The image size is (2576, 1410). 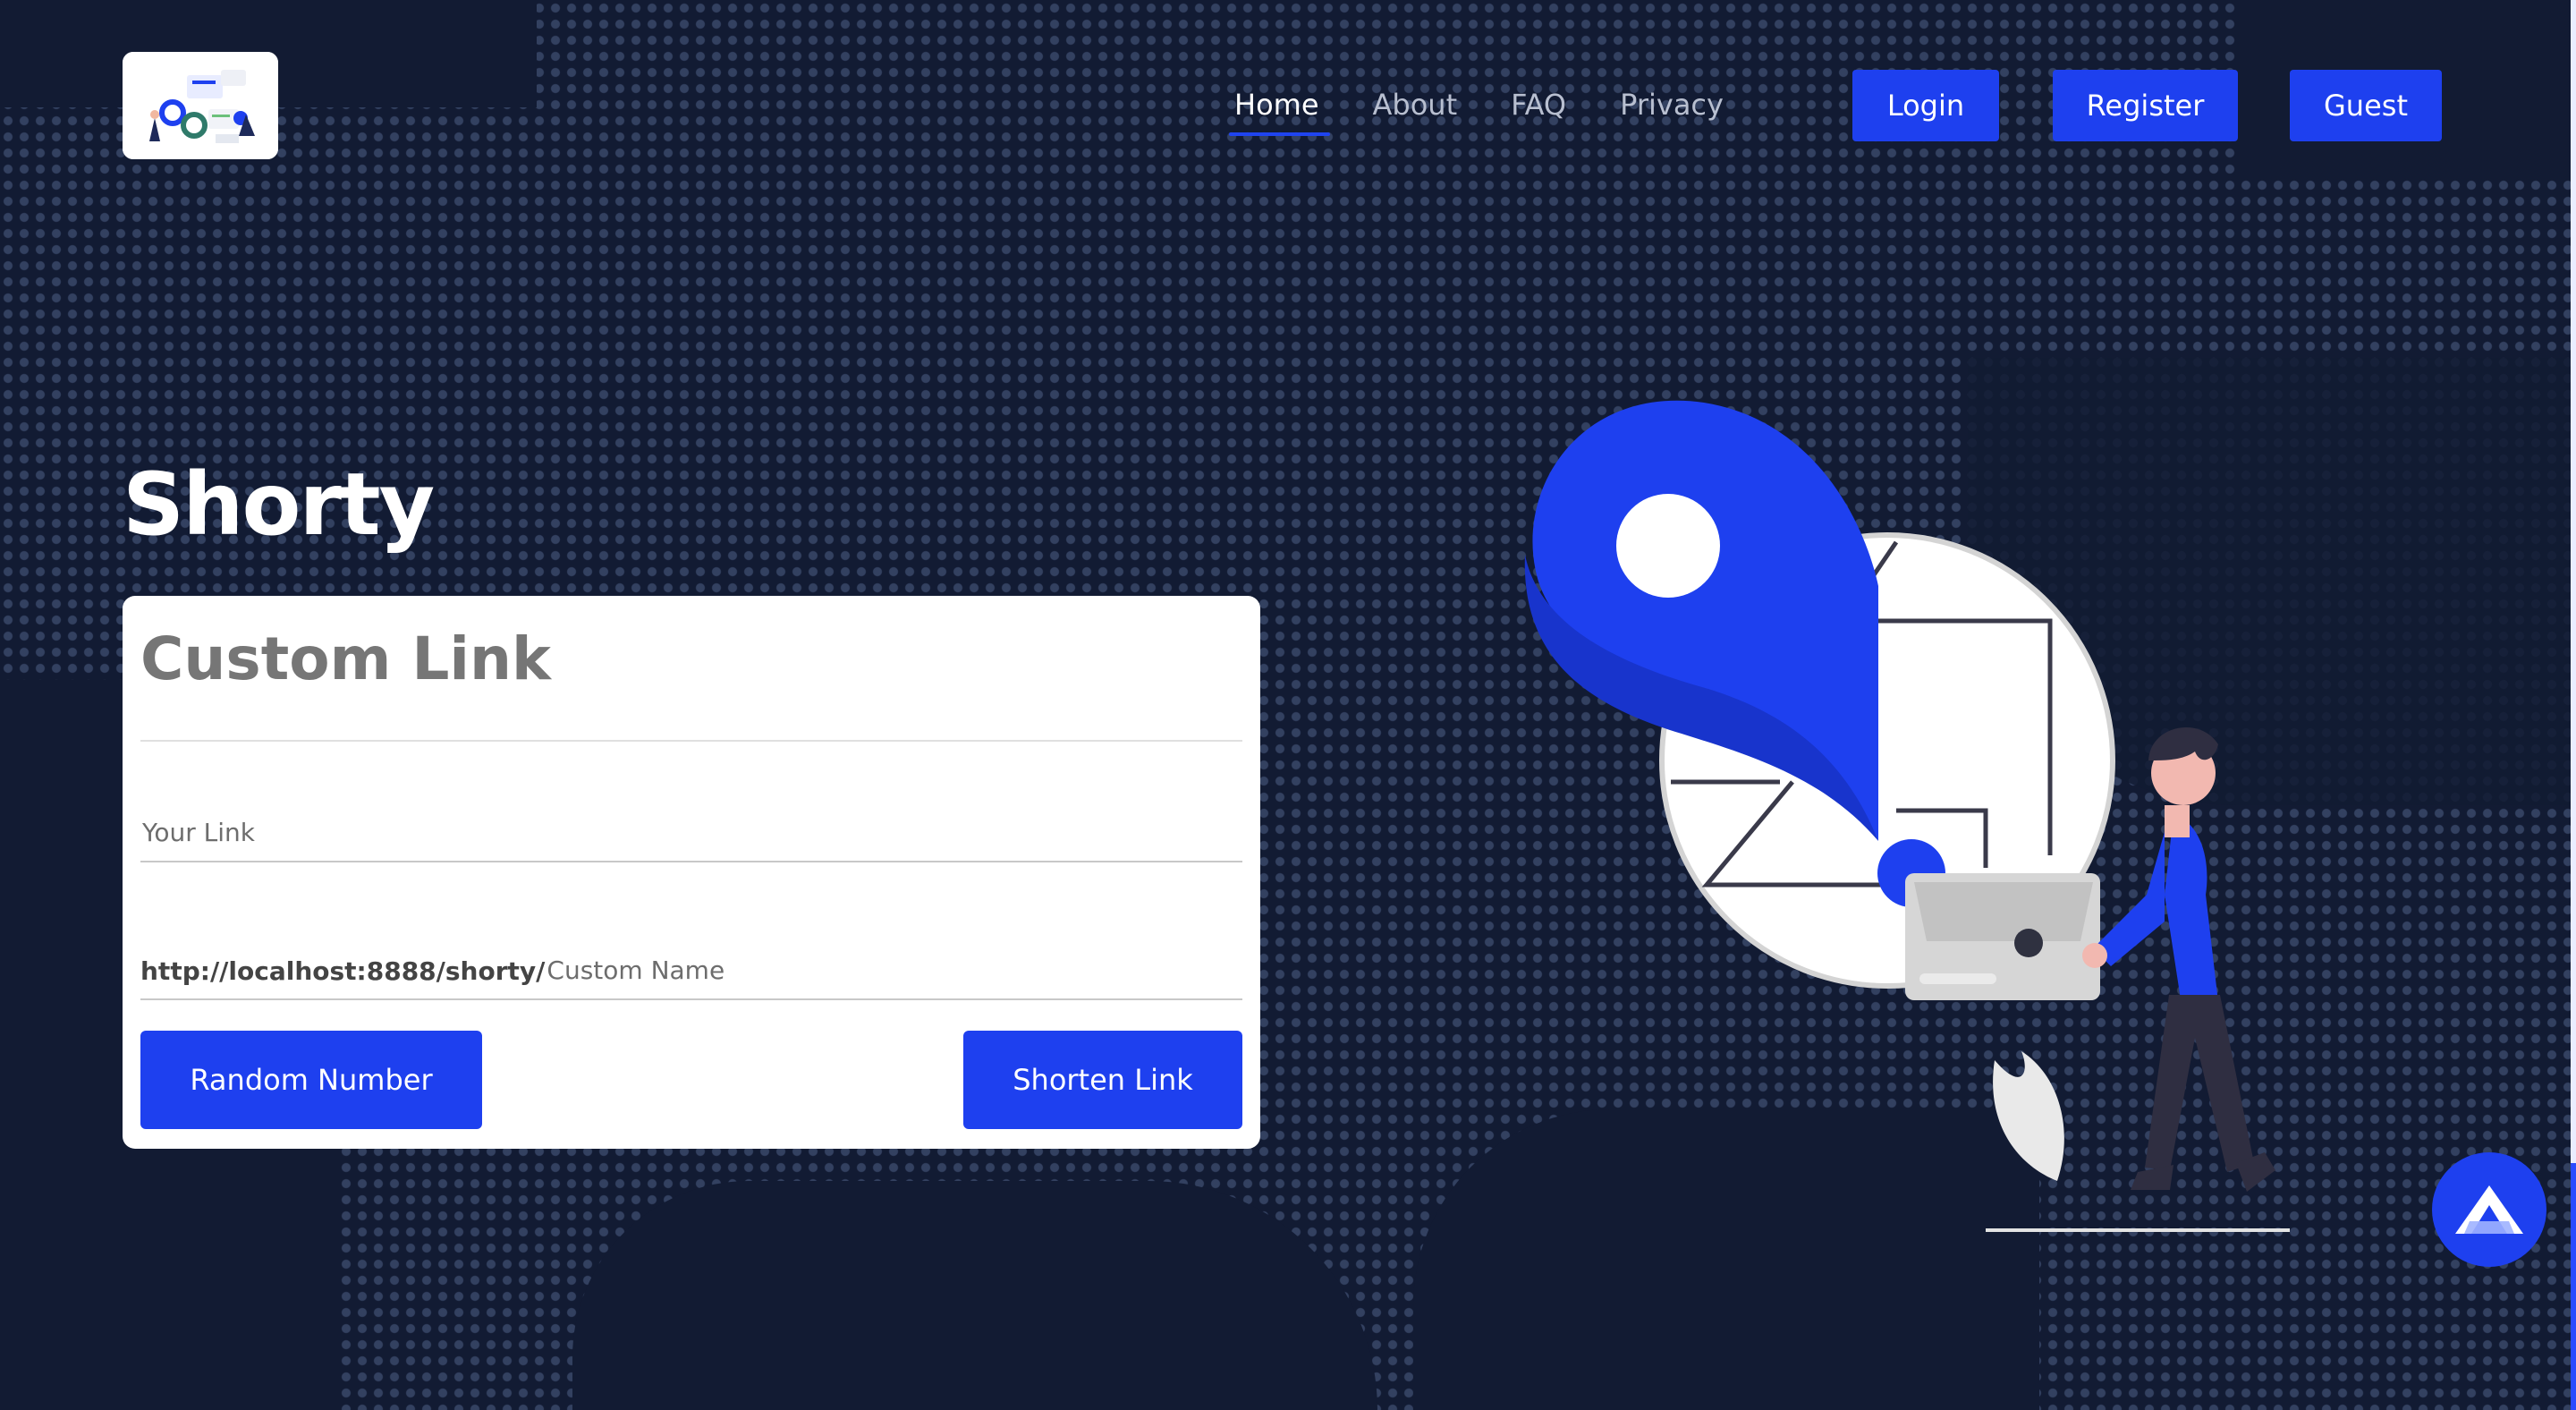 What do you see at coordinates (974, 1296) in the screenshot?
I see `background-fade` at bounding box center [974, 1296].